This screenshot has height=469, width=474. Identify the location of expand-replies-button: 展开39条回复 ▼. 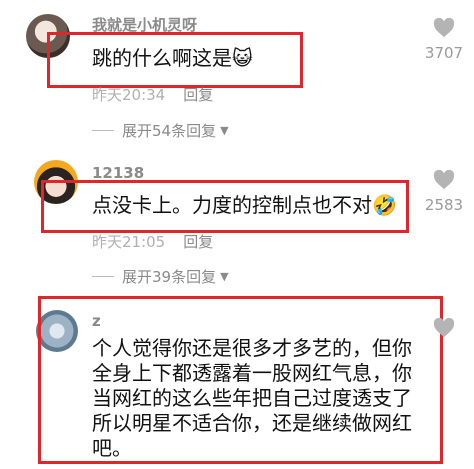
(160, 276).